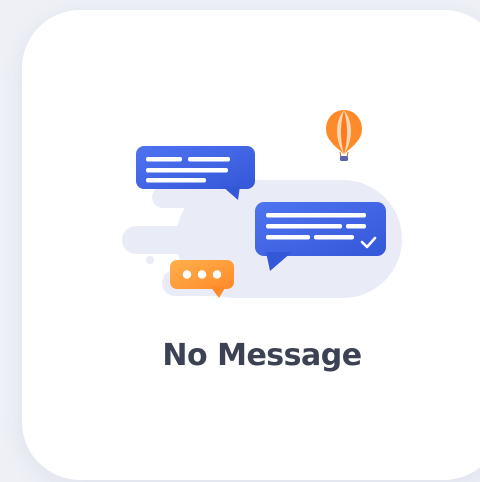 The width and height of the screenshot is (480, 482). I want to click on empty-state-title: No Message, so click(262, 355).